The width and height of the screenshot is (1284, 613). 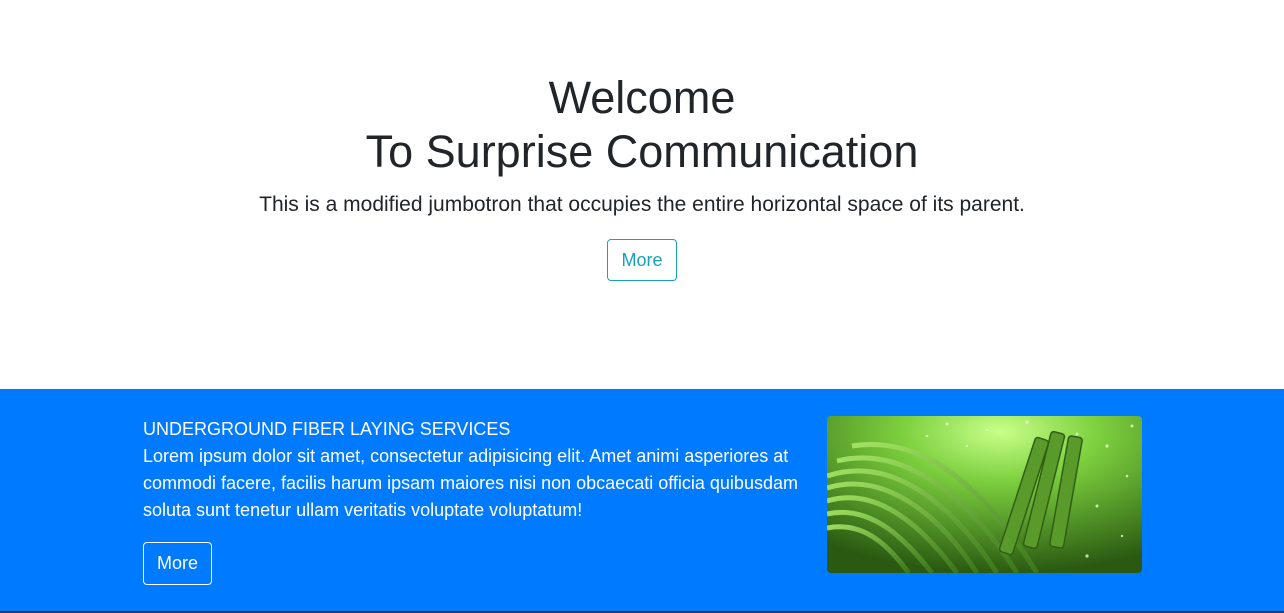 What do you see at coordinates (642, 260) in the screenshot?
I see `jumbotron-more-button: More` at bounding box center [642, 260].